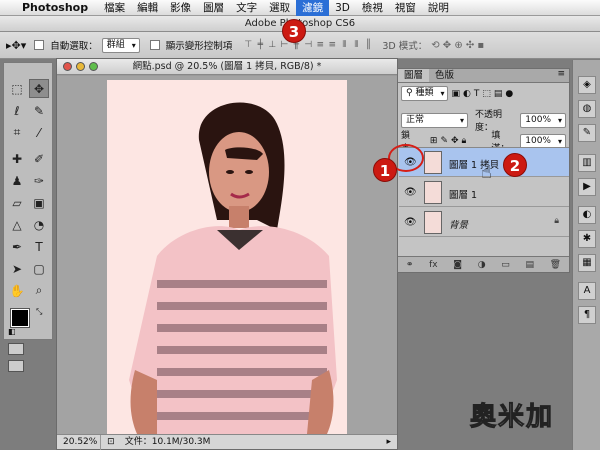  I want to click on filter-smart-icon: ▤, so click(498, 94).